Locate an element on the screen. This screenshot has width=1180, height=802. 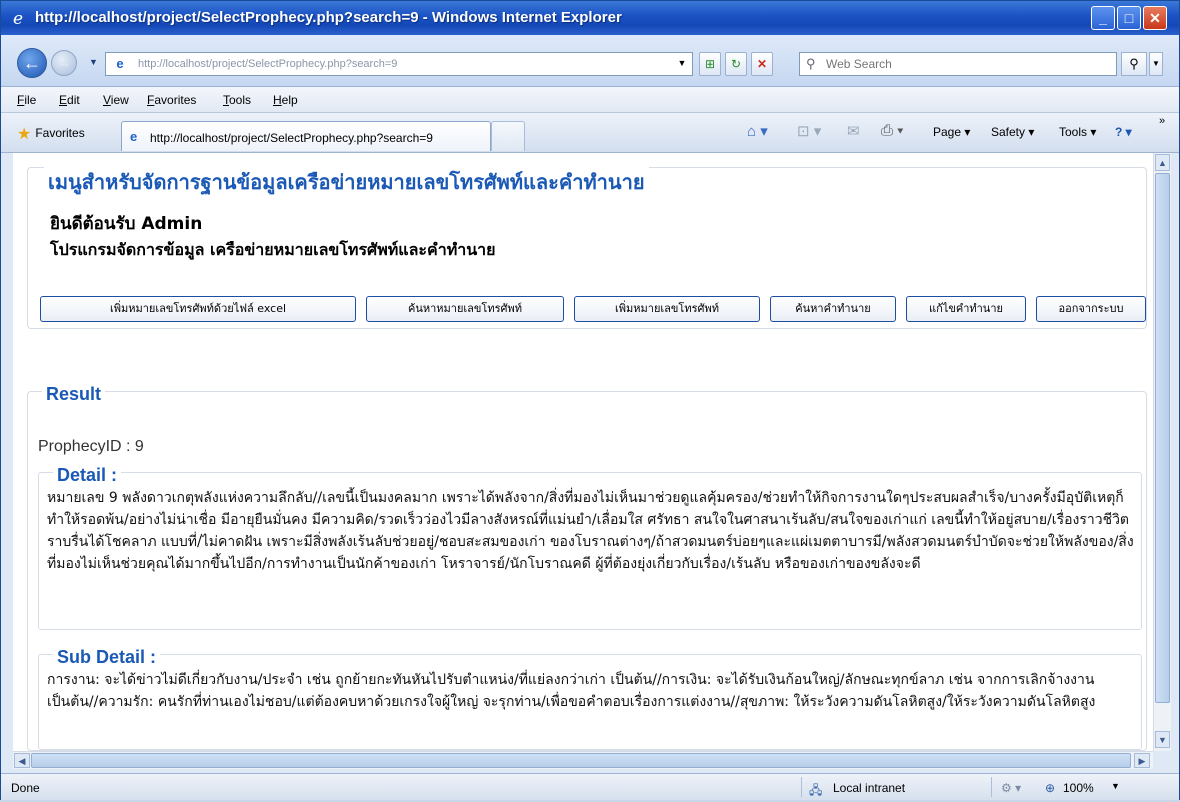
new-tab-button is located at coordinates (508, 136).